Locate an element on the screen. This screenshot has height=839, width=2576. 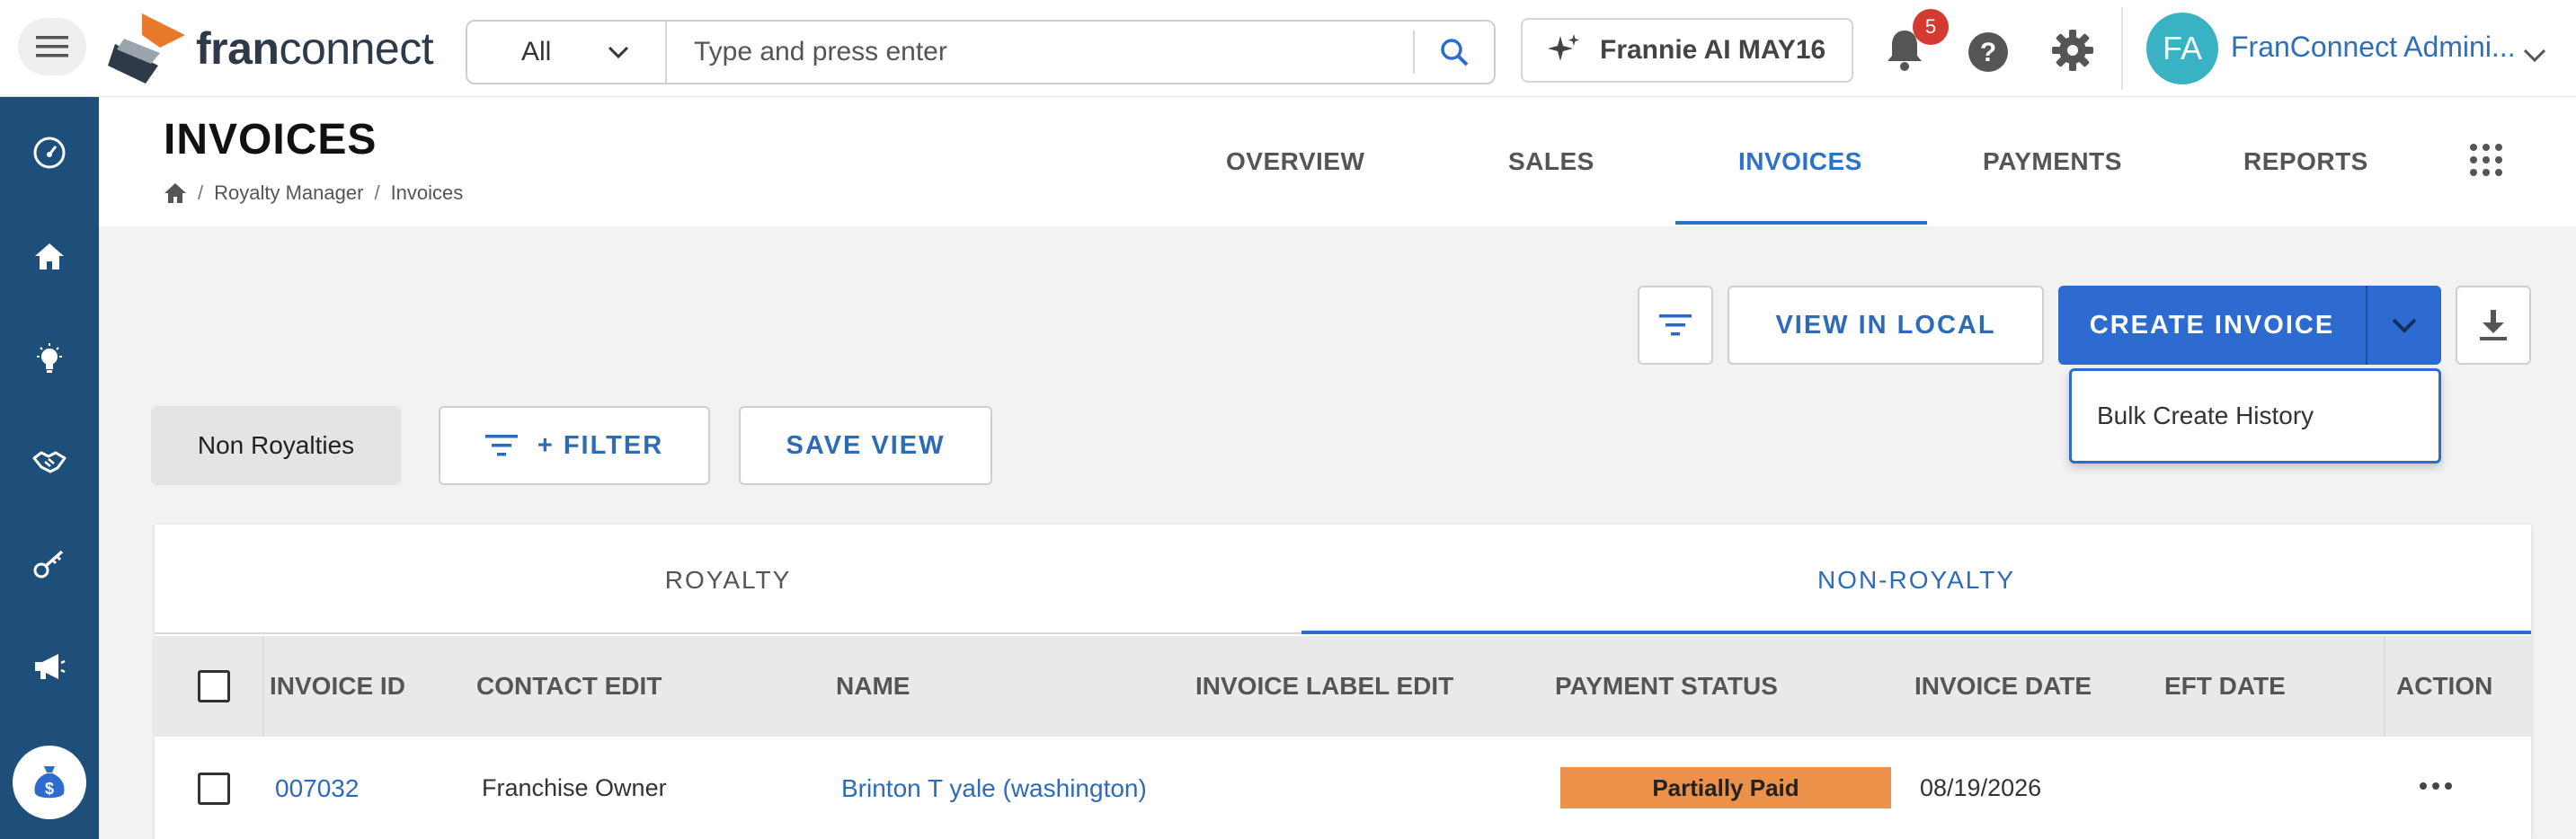
contact-cell: Franchise Owner is located at coordinates (574, 787).